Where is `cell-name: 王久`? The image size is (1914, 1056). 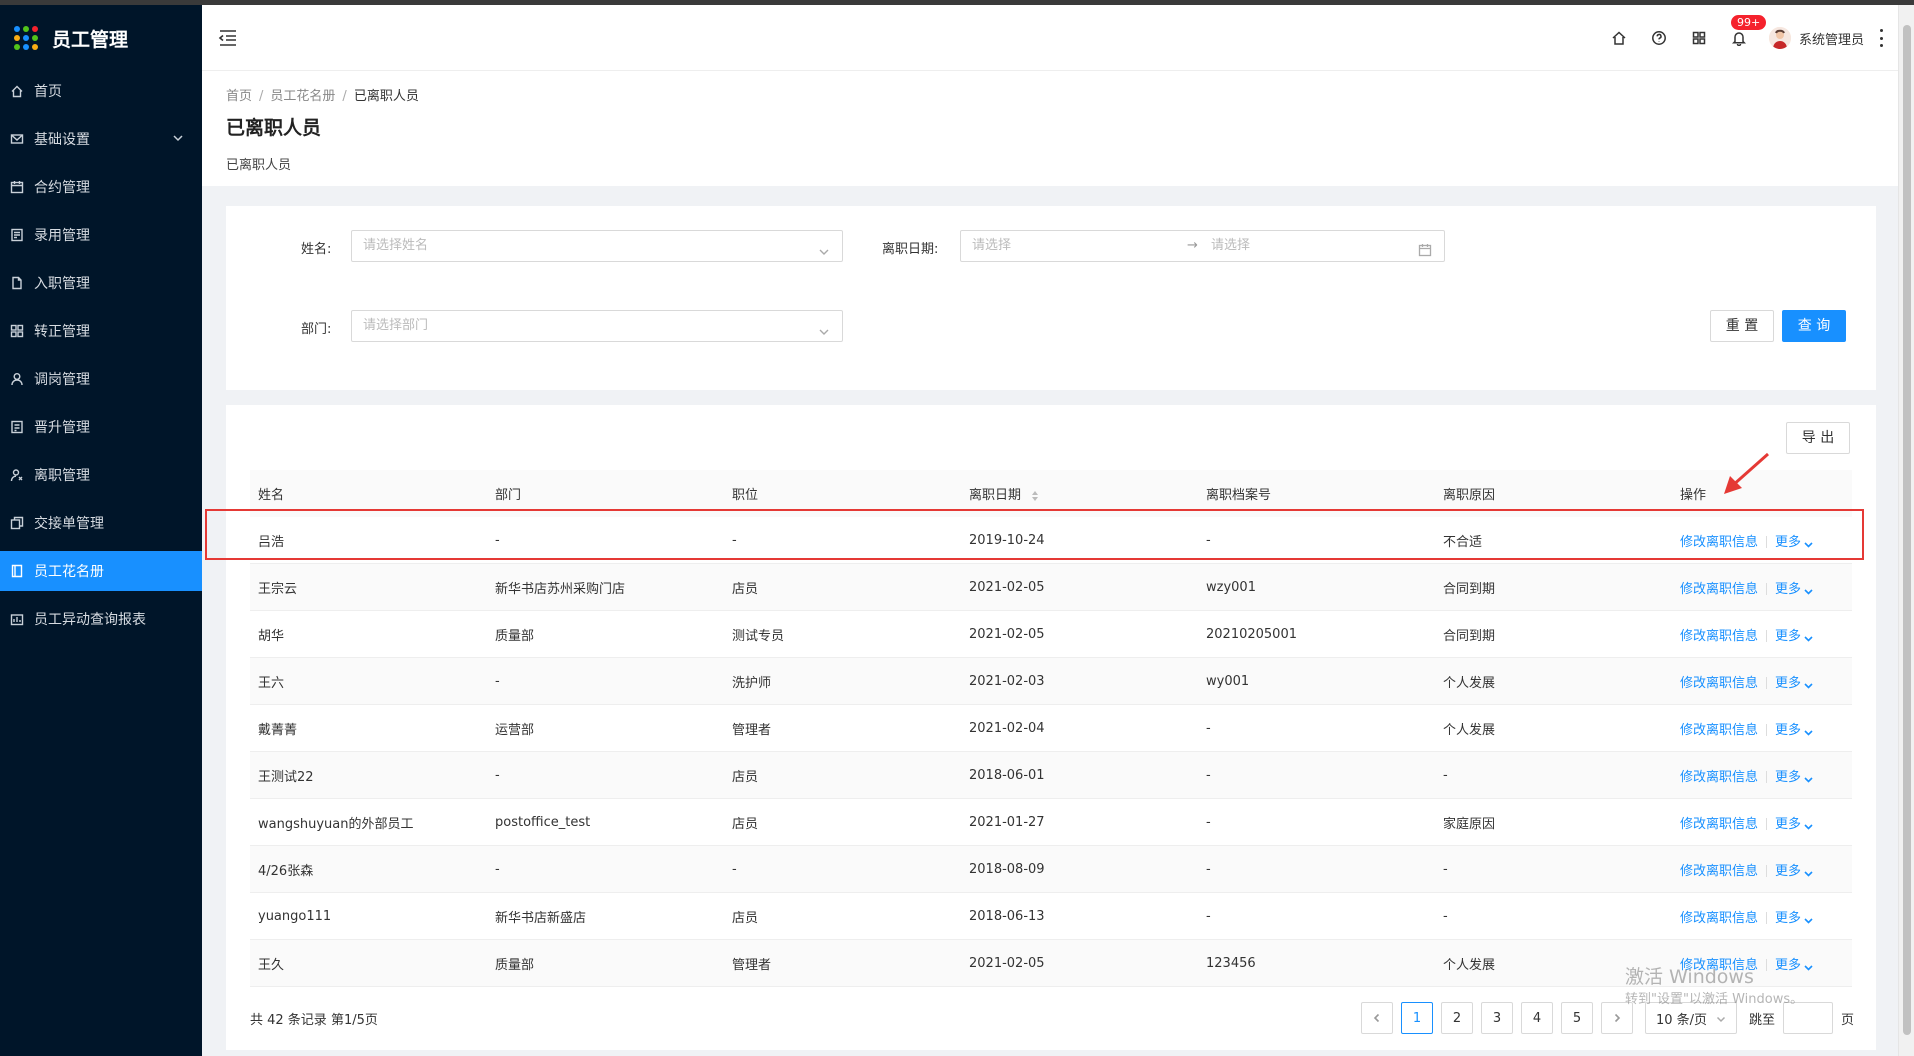
cell-name: 王久 is located at coordinates (271, 965).